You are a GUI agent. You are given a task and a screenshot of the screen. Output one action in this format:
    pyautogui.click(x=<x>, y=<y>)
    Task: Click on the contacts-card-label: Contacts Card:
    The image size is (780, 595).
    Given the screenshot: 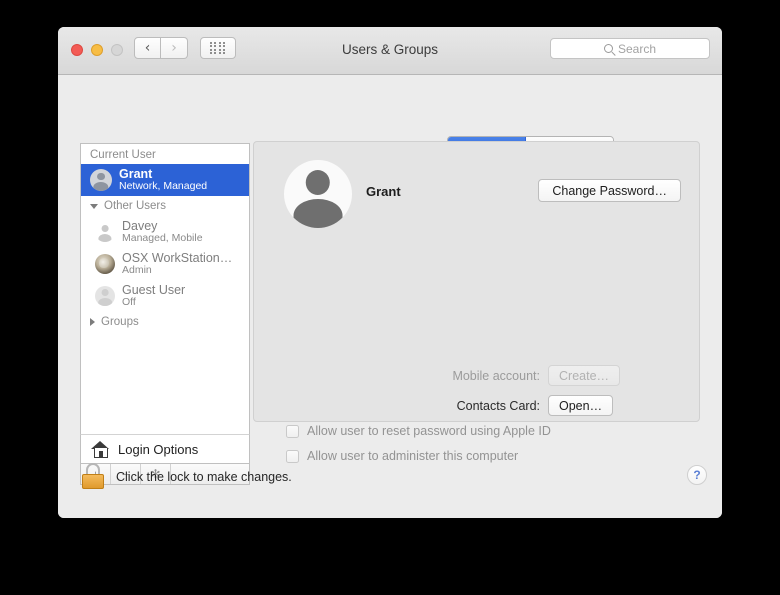 What is the action you would take?
    pyautogui.click(x=498, y=405)
    